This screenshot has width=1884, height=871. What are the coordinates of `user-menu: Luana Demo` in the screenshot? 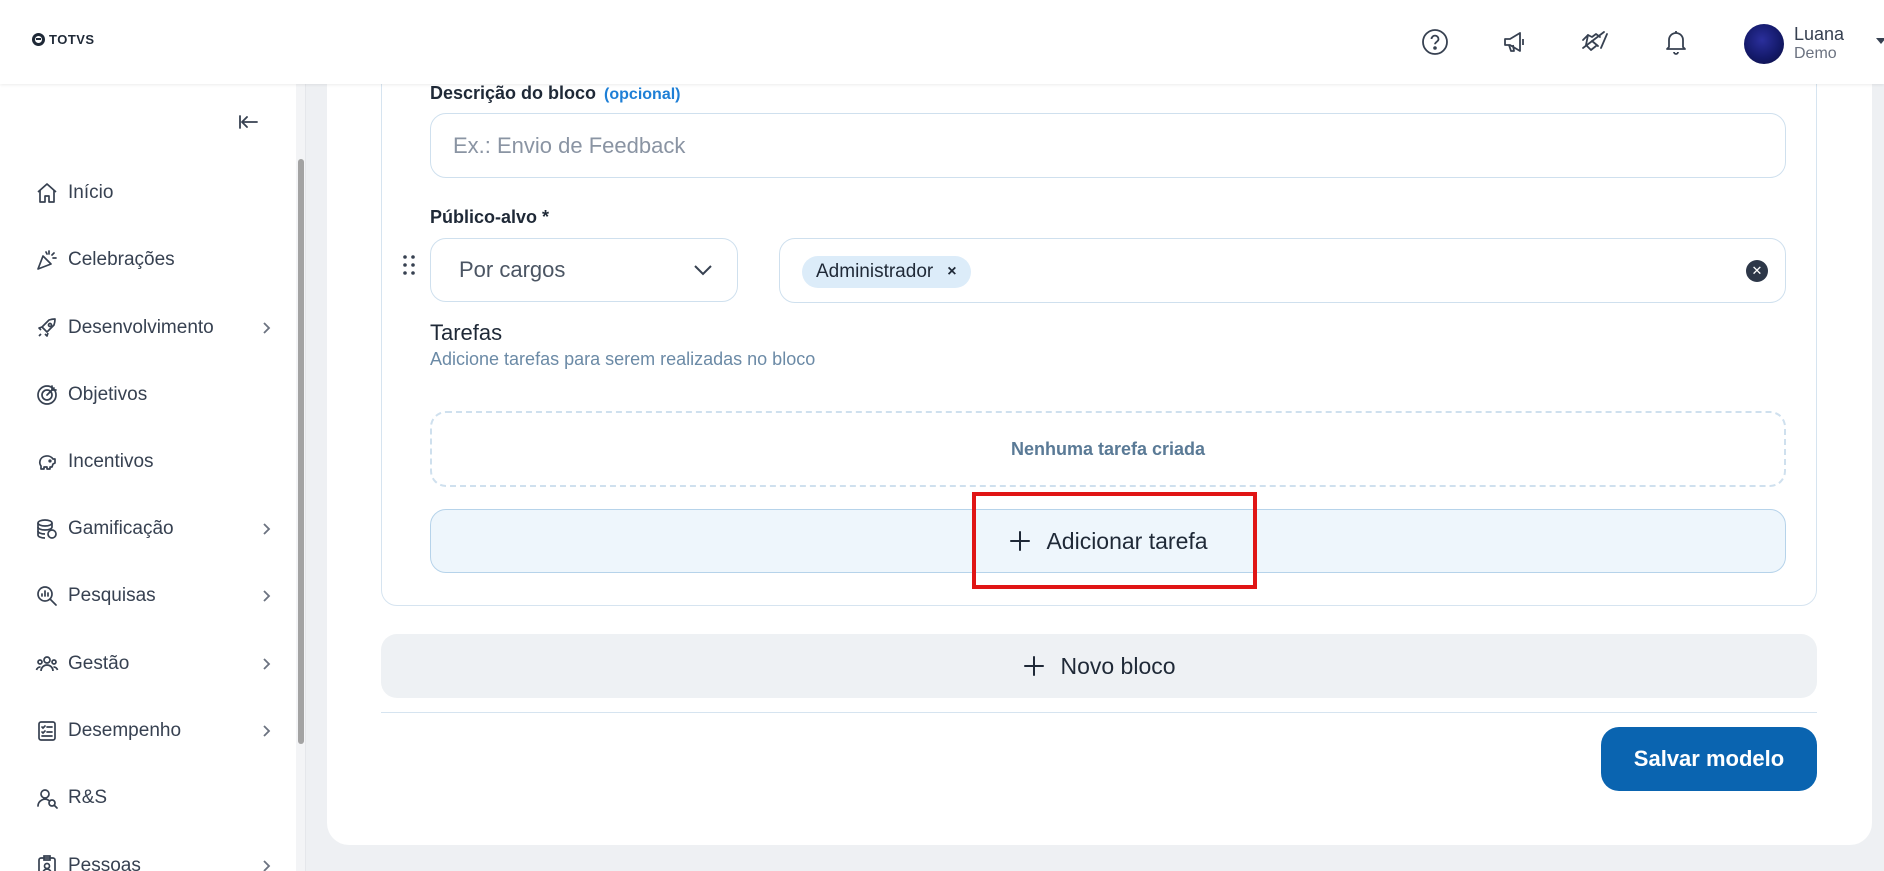 It's located at (1814, 44).